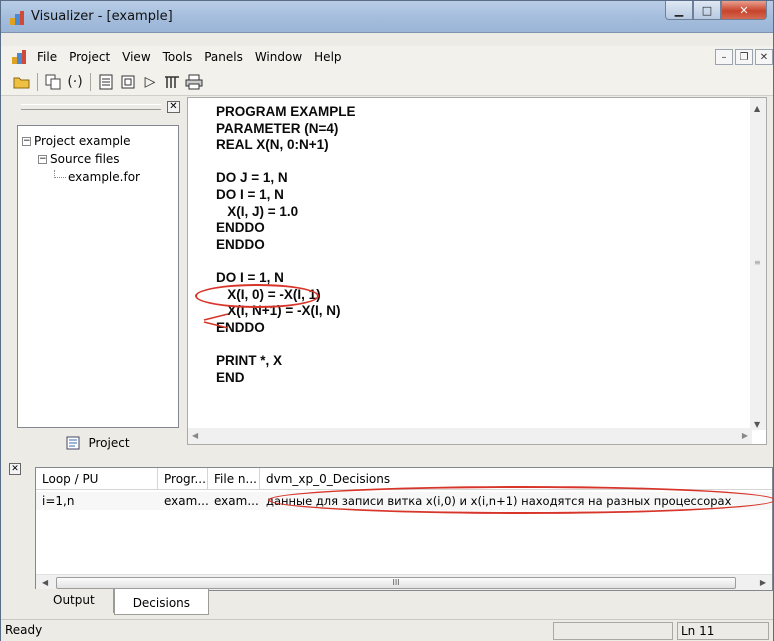  I want to click on bottom-tabs: Output Decisions, so click(122, 602).